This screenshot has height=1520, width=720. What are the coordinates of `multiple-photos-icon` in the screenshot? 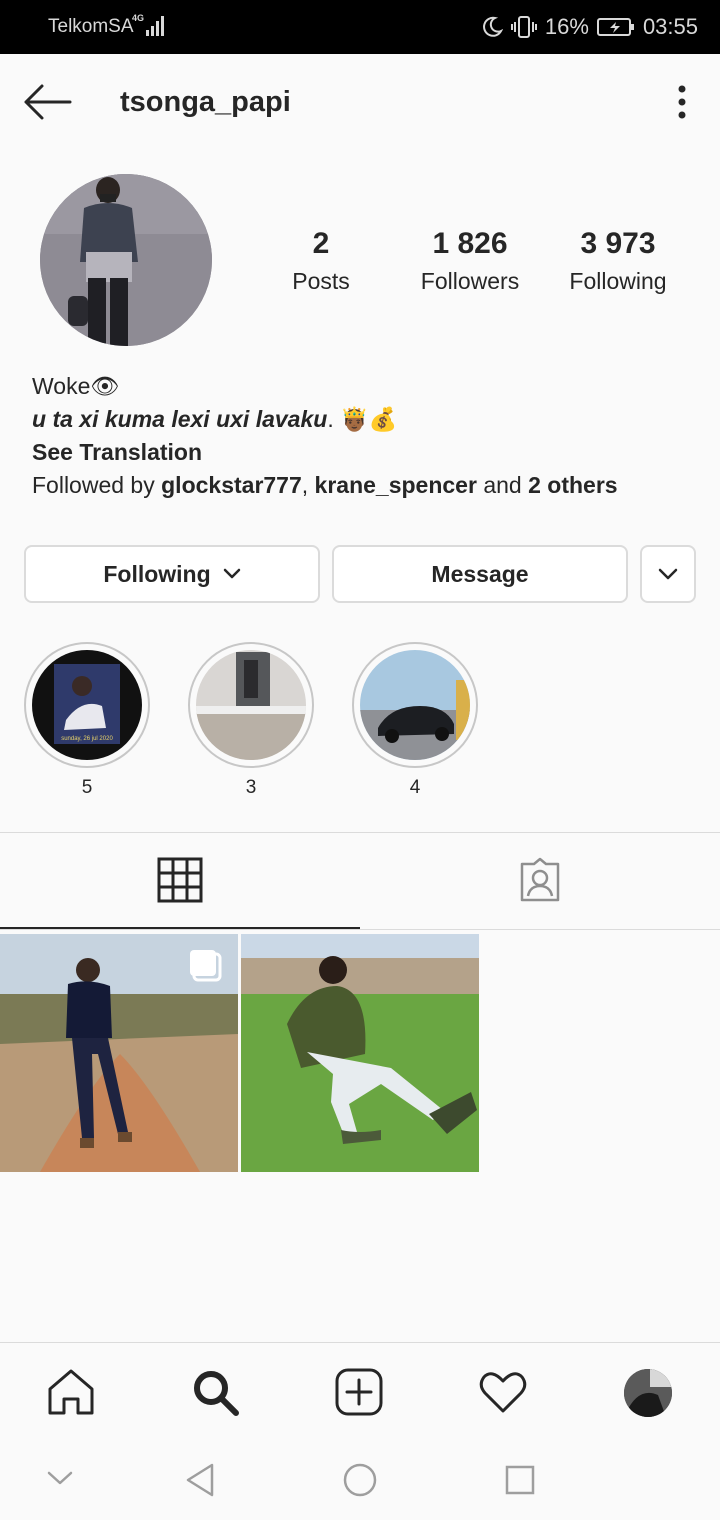 It's located at (206, 966).